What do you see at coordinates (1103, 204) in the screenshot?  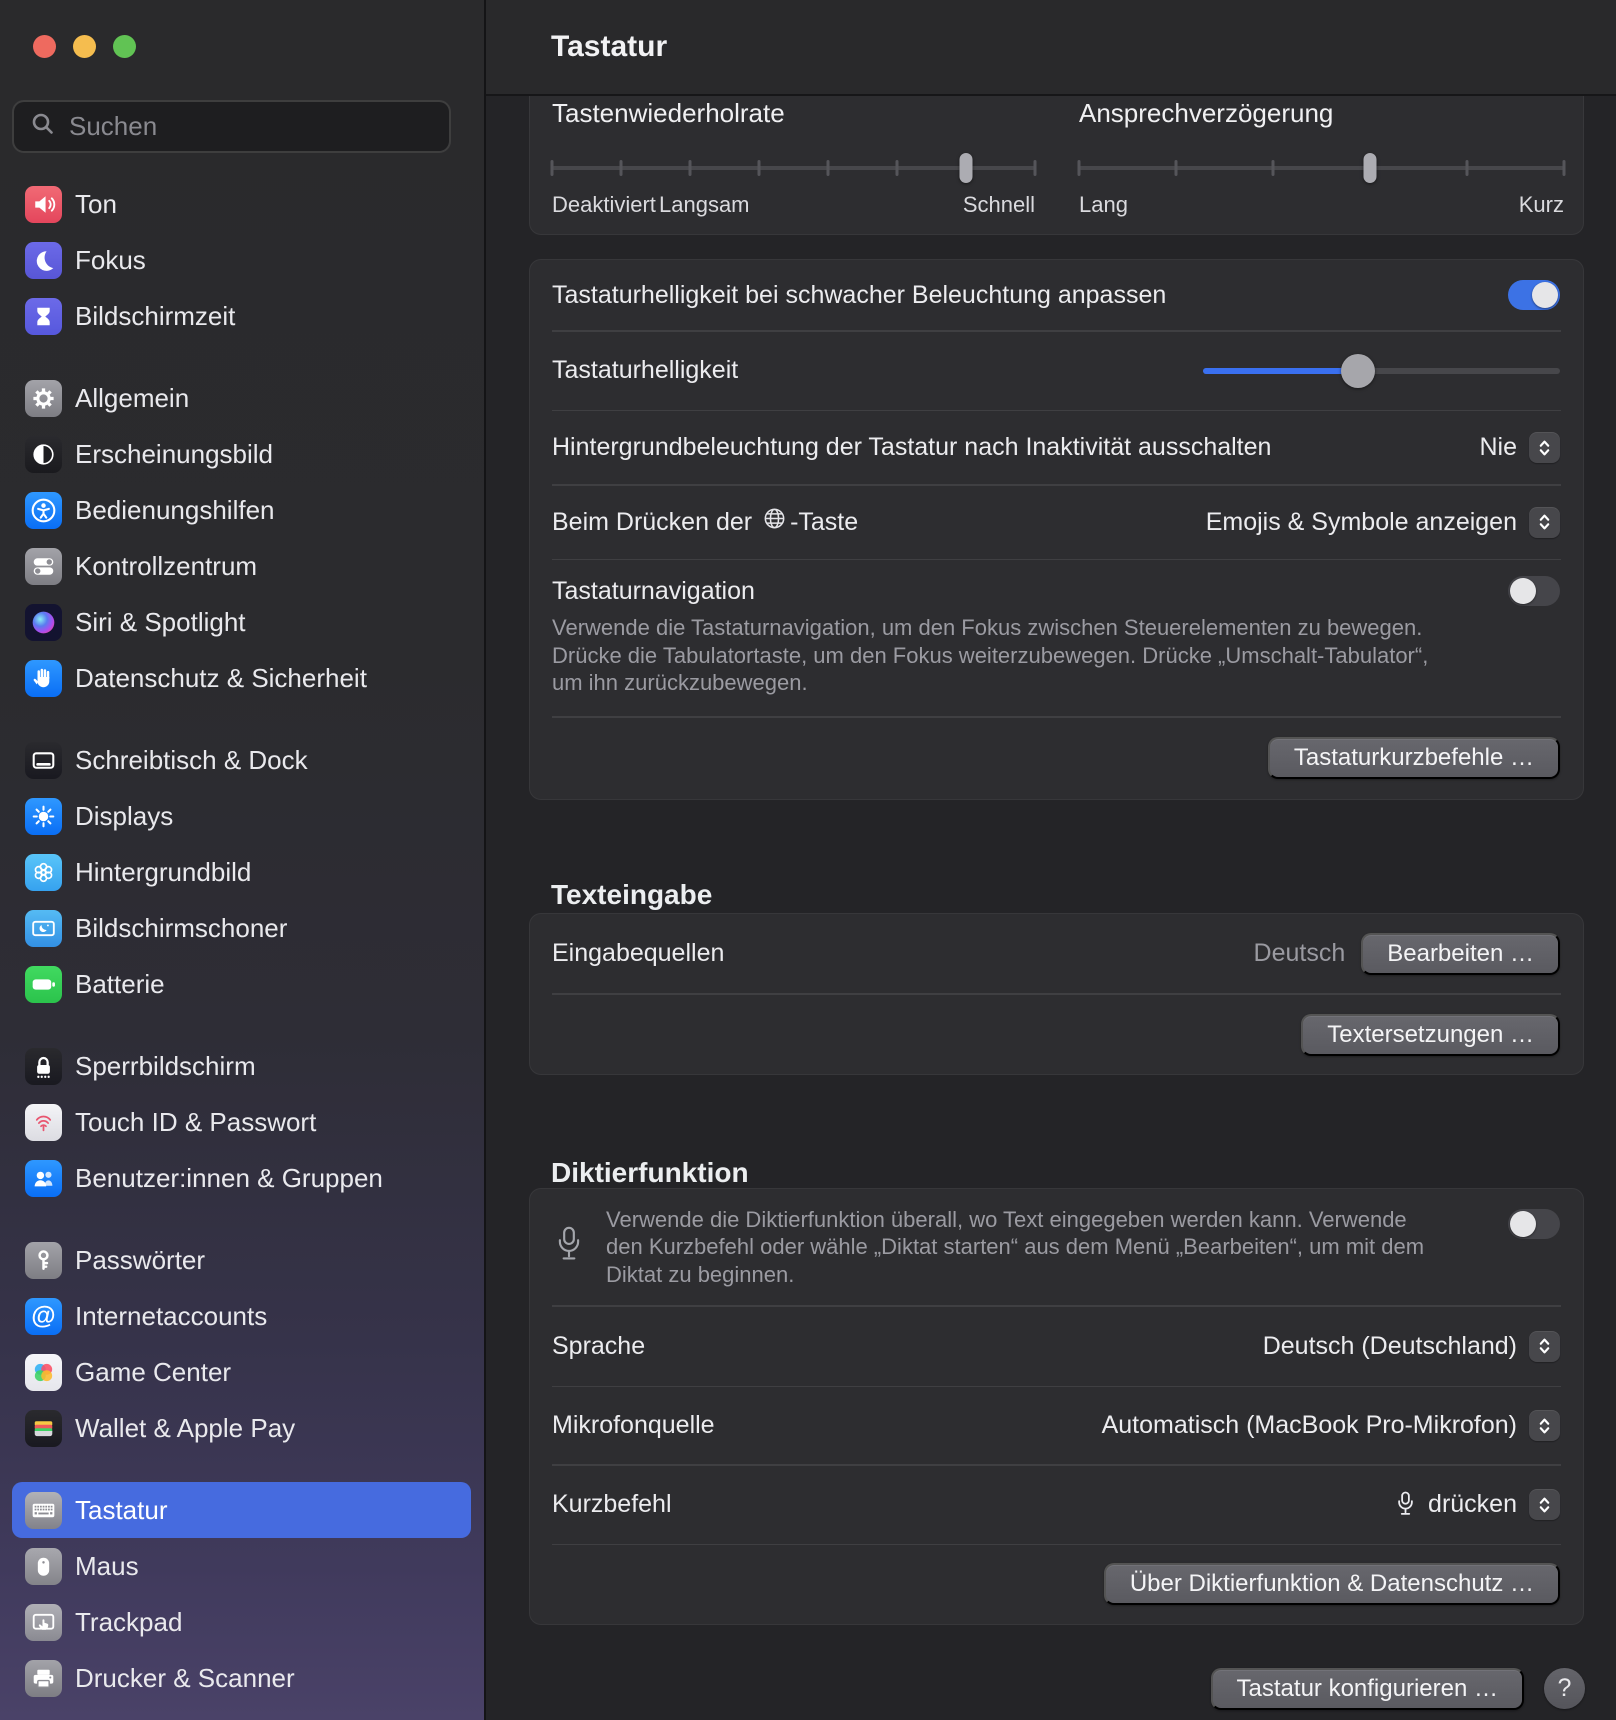 I see `delay-long-label: Lang` at bounding box center [1103, 204].